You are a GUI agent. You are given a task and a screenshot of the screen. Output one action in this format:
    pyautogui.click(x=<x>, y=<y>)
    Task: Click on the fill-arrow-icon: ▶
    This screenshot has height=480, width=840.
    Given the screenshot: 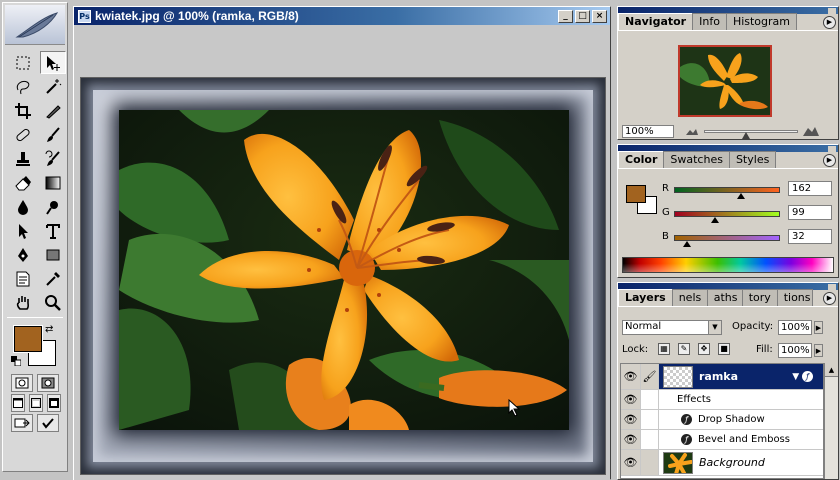 What is the action you would take?
    pyautogui.click(x=818, y=350)
    